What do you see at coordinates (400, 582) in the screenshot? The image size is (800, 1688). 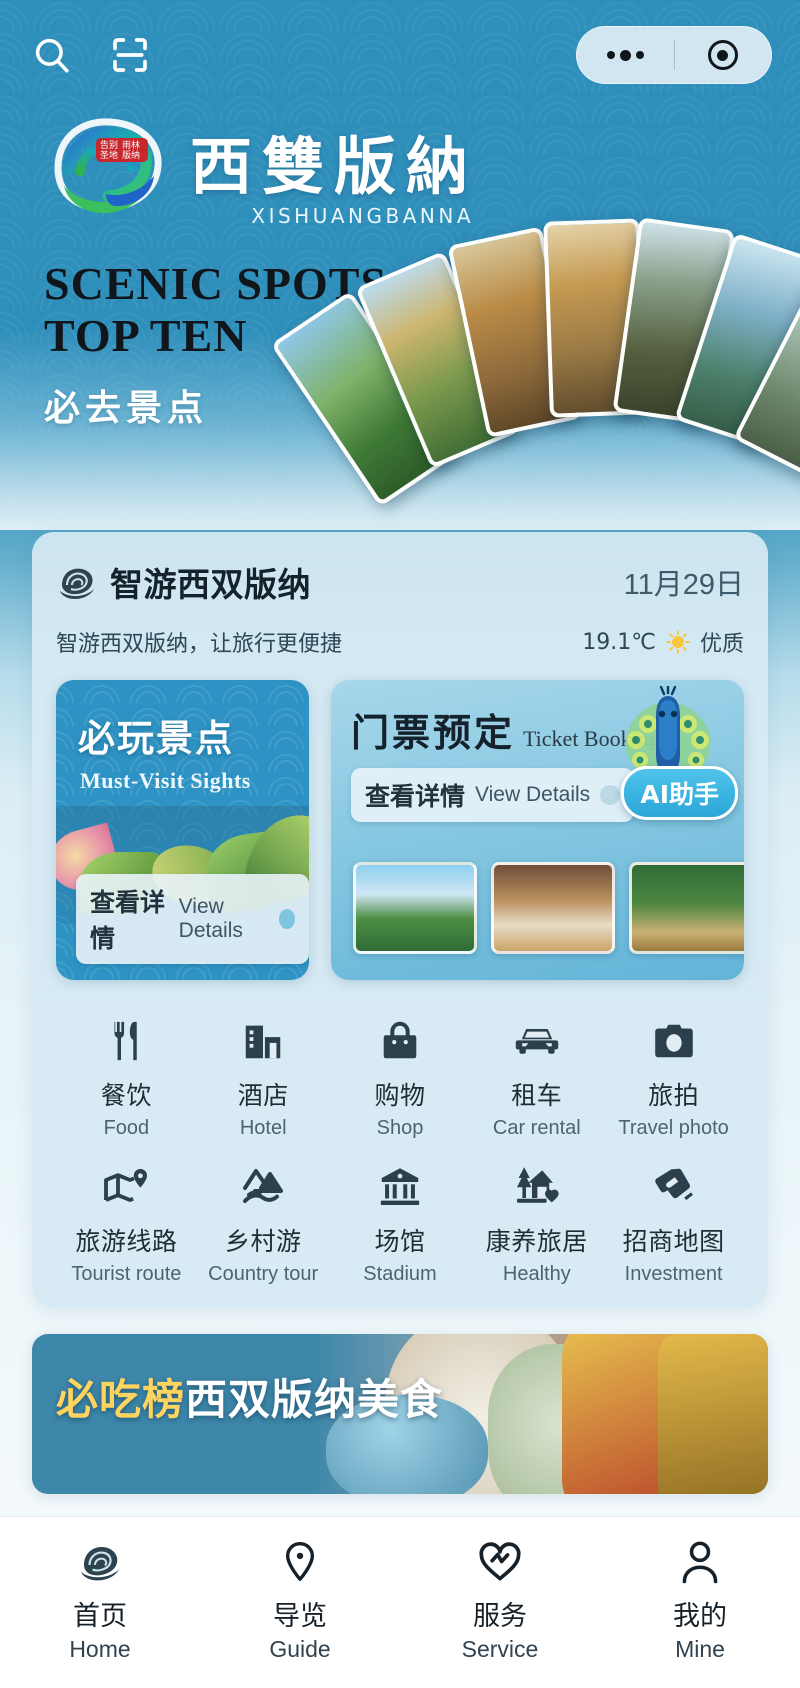 I see `card-header: 智游西双版纳 11月29日` at bounding box center [400, 582].